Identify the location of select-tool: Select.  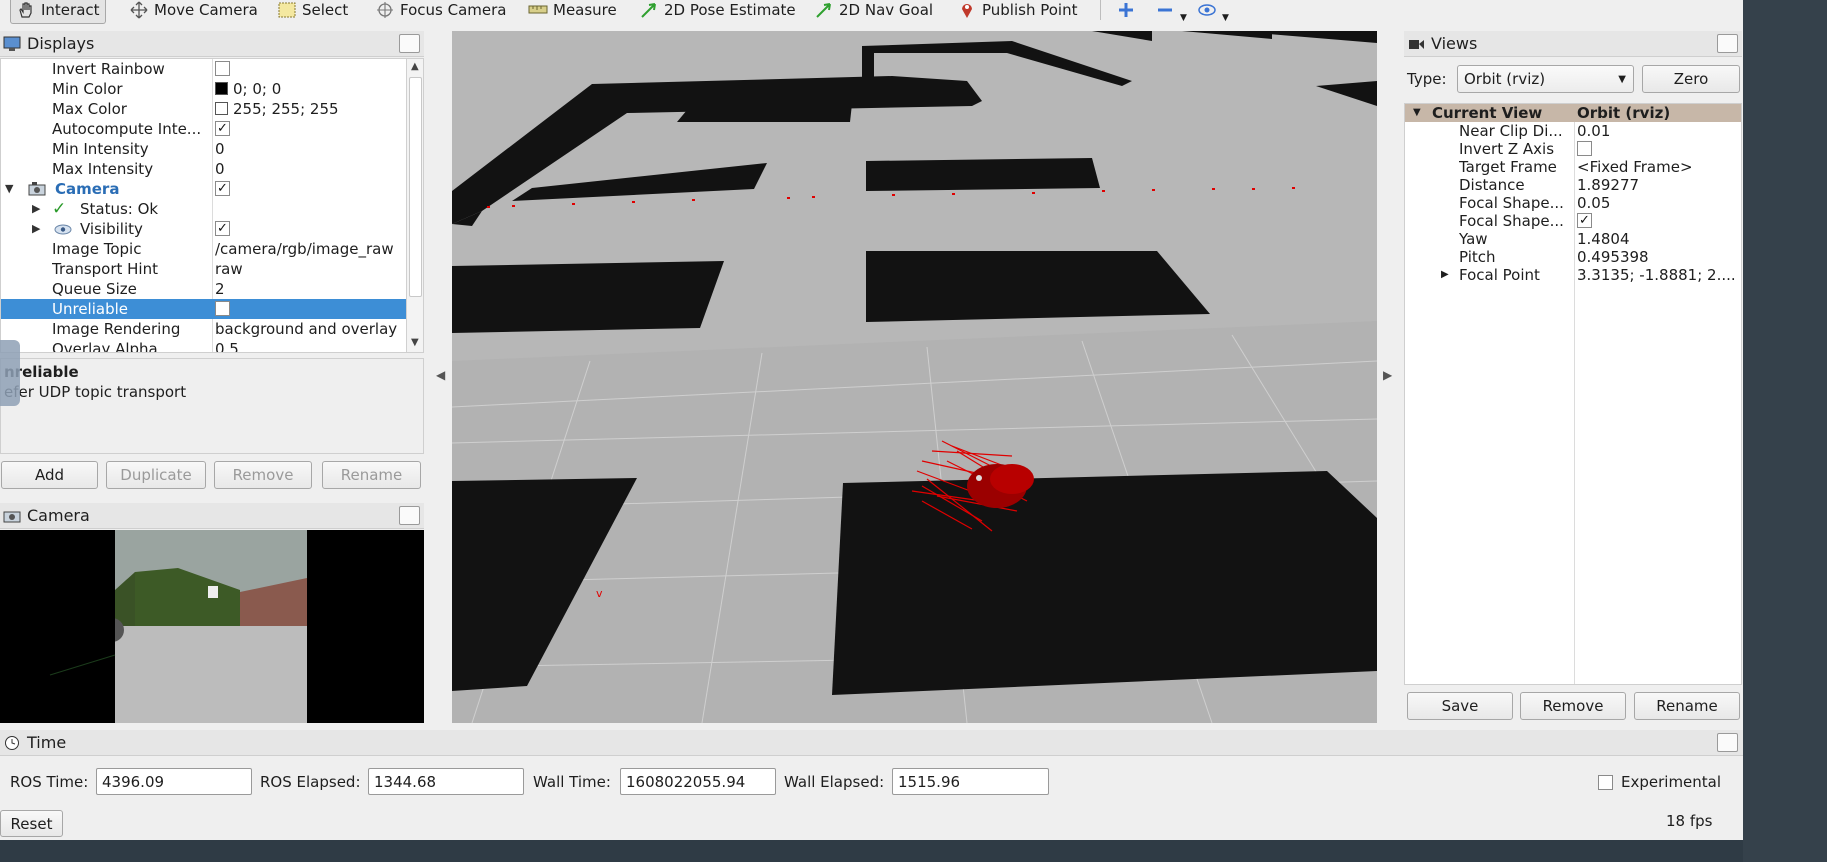
(312, 12).